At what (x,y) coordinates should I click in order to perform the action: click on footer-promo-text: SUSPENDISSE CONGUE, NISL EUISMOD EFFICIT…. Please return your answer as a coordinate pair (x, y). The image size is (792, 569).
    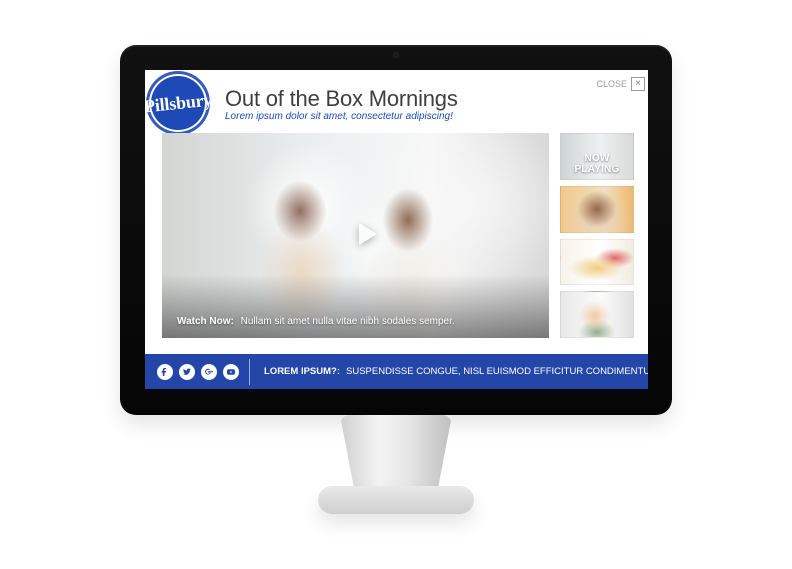
    Looking at the image, I should click on (497, 371).